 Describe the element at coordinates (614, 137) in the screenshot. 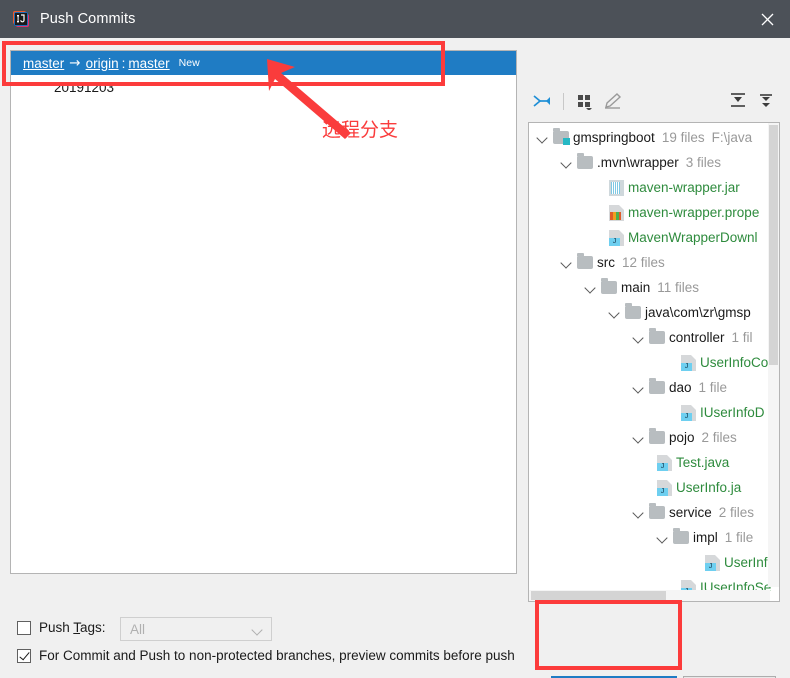

I see `tree-node-label: gmspringboot` at that location.